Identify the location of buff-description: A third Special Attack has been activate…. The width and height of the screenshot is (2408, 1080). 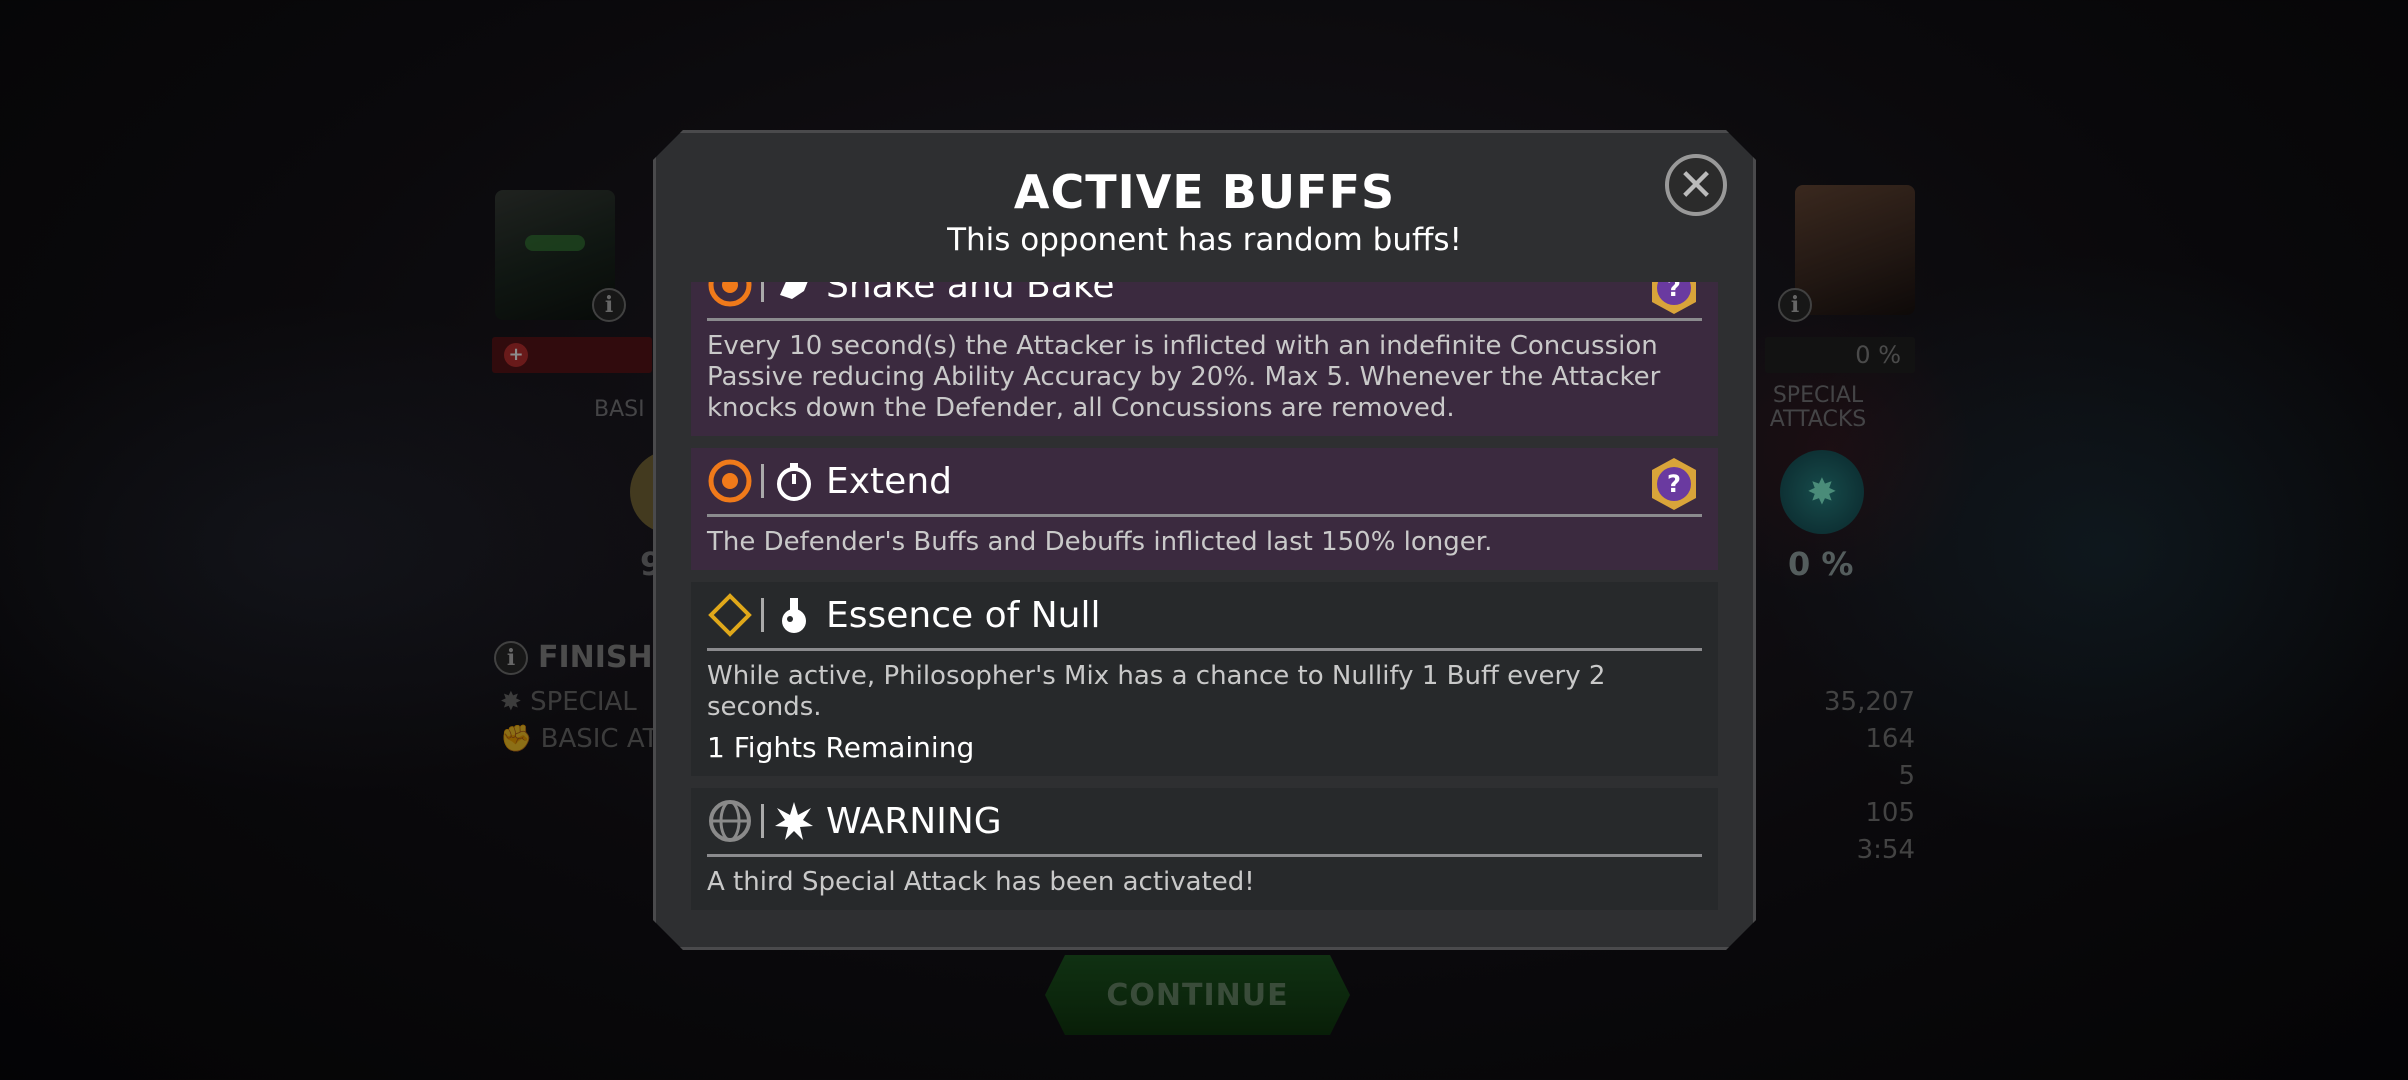
(981, 882).